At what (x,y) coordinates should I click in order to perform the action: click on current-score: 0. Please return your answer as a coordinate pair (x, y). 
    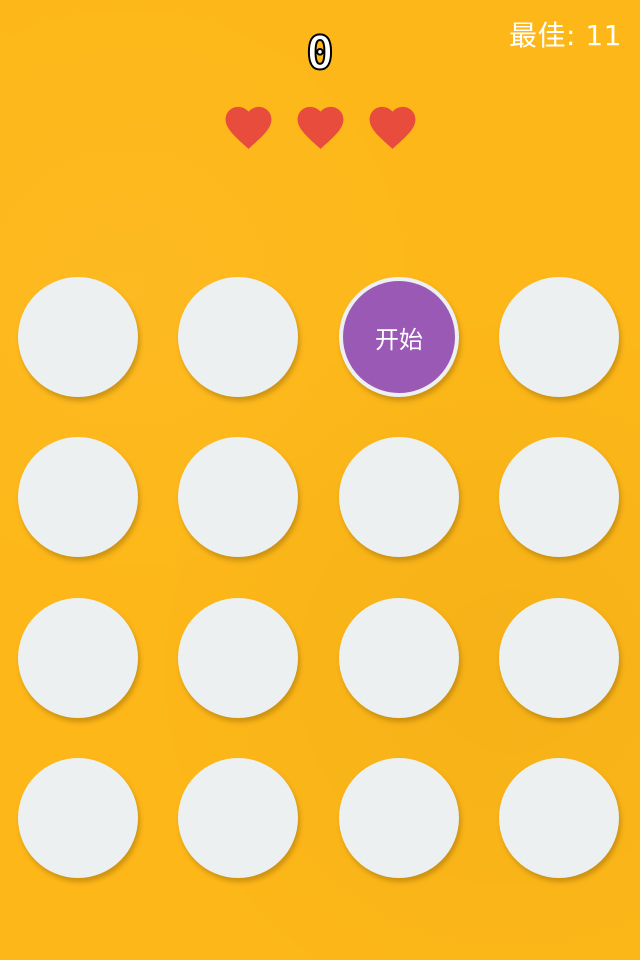
    Looking at the image, I should click on (320, 53).